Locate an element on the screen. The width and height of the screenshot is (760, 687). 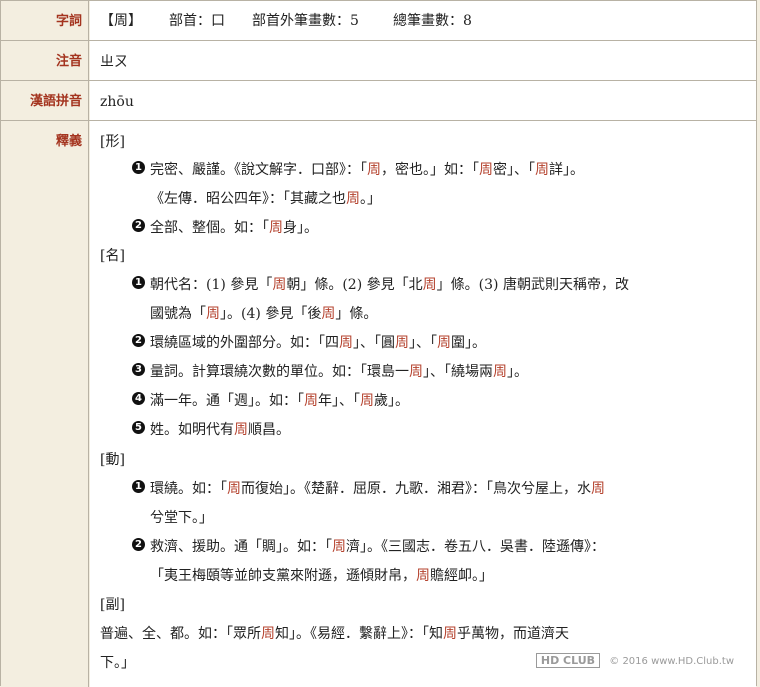
label-zhuyin: 注音 is located at coordinates (45, 60).